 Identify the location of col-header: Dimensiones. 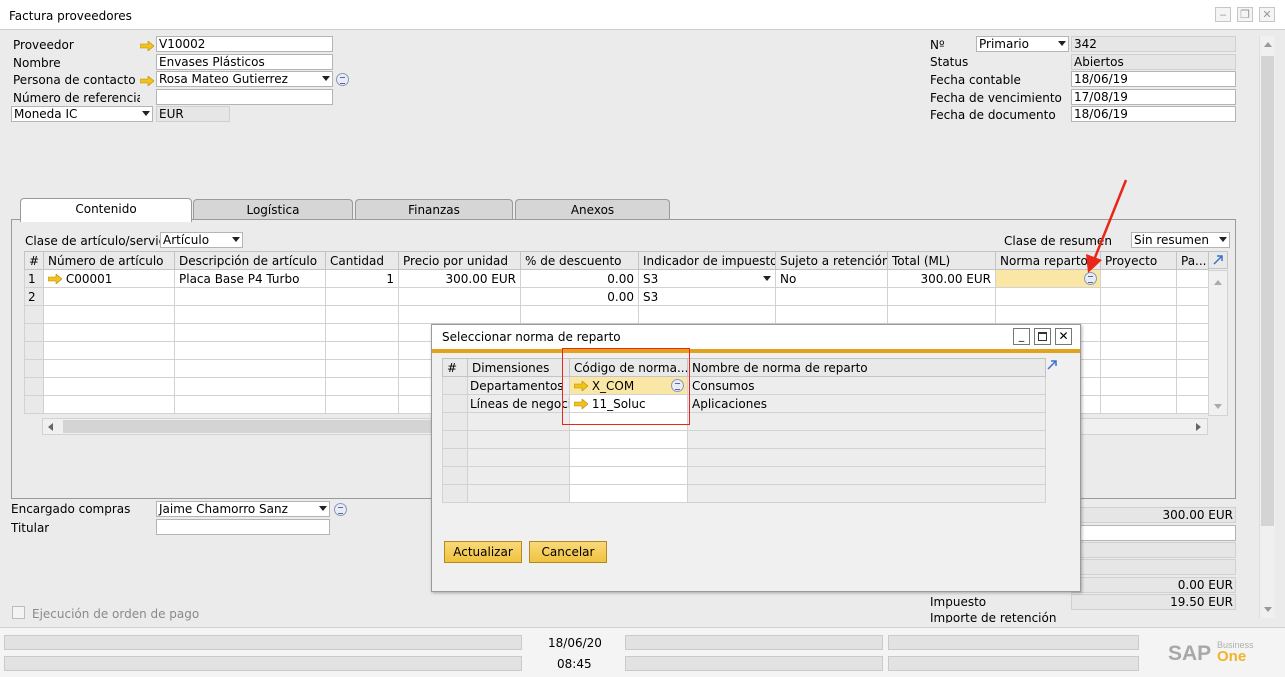
(518, 367).